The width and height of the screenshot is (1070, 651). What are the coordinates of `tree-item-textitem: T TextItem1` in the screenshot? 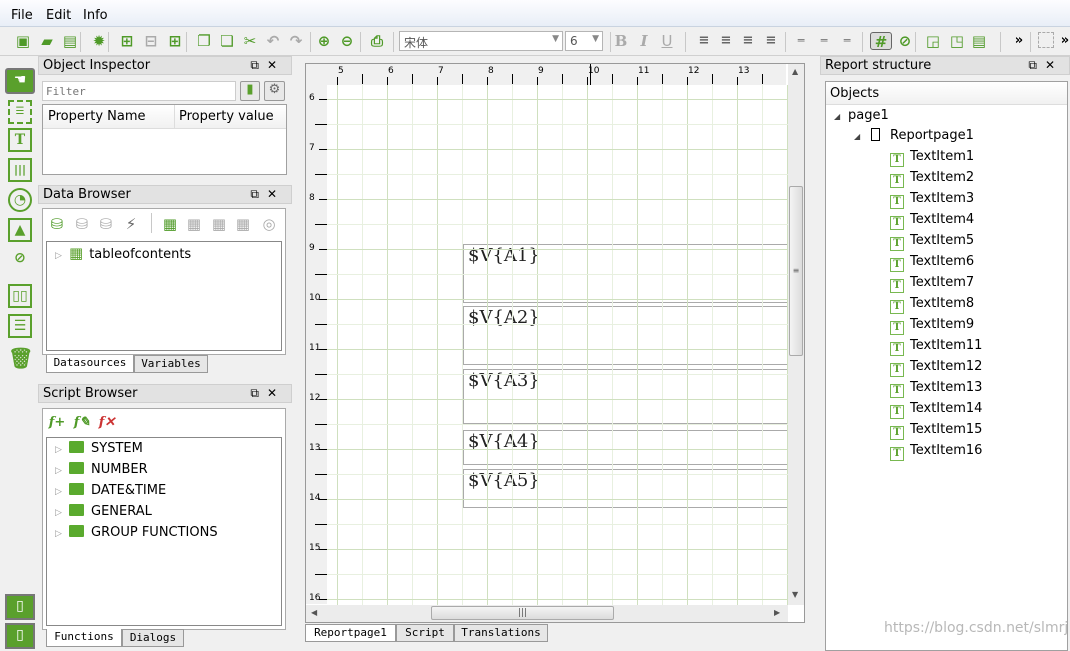 It's located at (932, 157).